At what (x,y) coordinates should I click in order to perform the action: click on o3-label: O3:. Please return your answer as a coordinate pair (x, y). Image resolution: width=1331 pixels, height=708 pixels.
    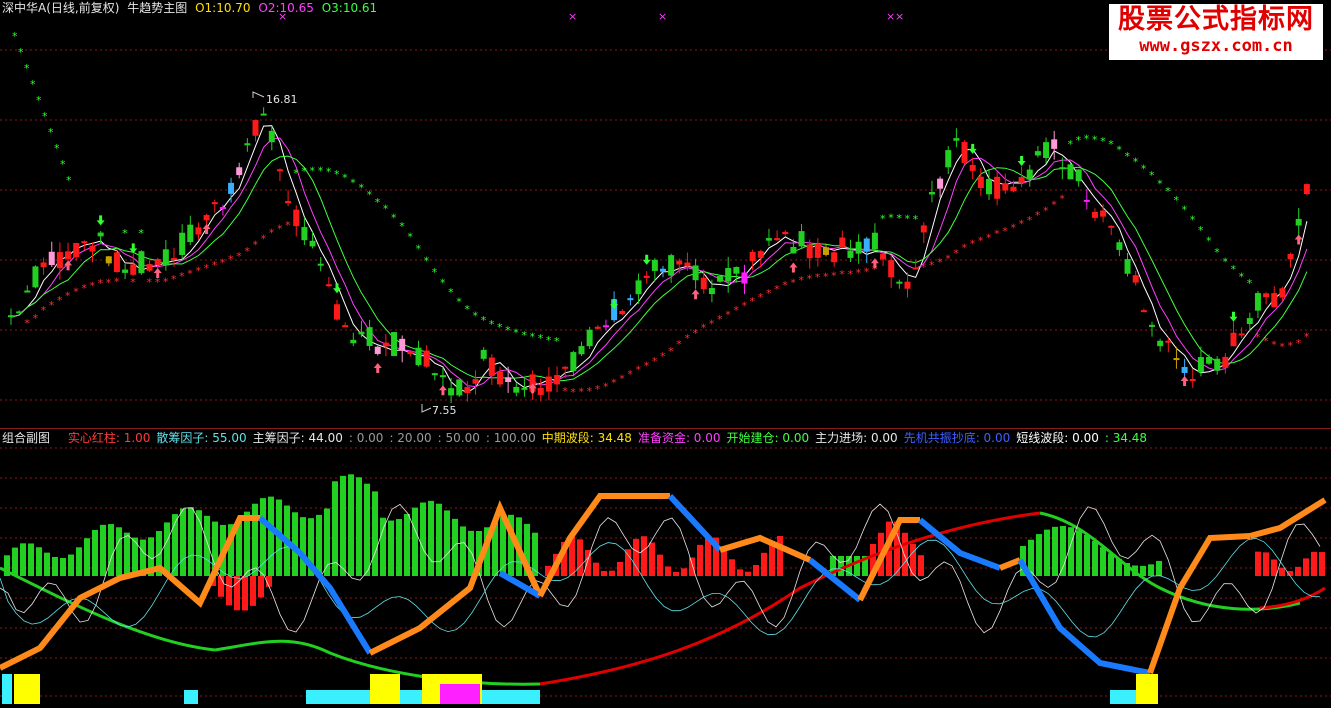
    Looking at the image, I should click on (332, 8).